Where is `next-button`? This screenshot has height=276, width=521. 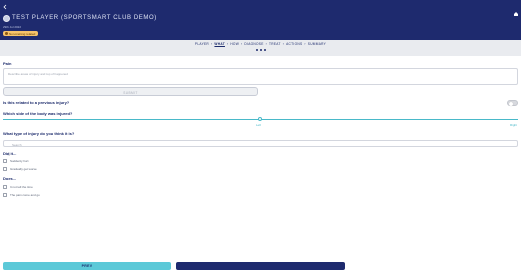 next-button is located at coordinates (260, 269).